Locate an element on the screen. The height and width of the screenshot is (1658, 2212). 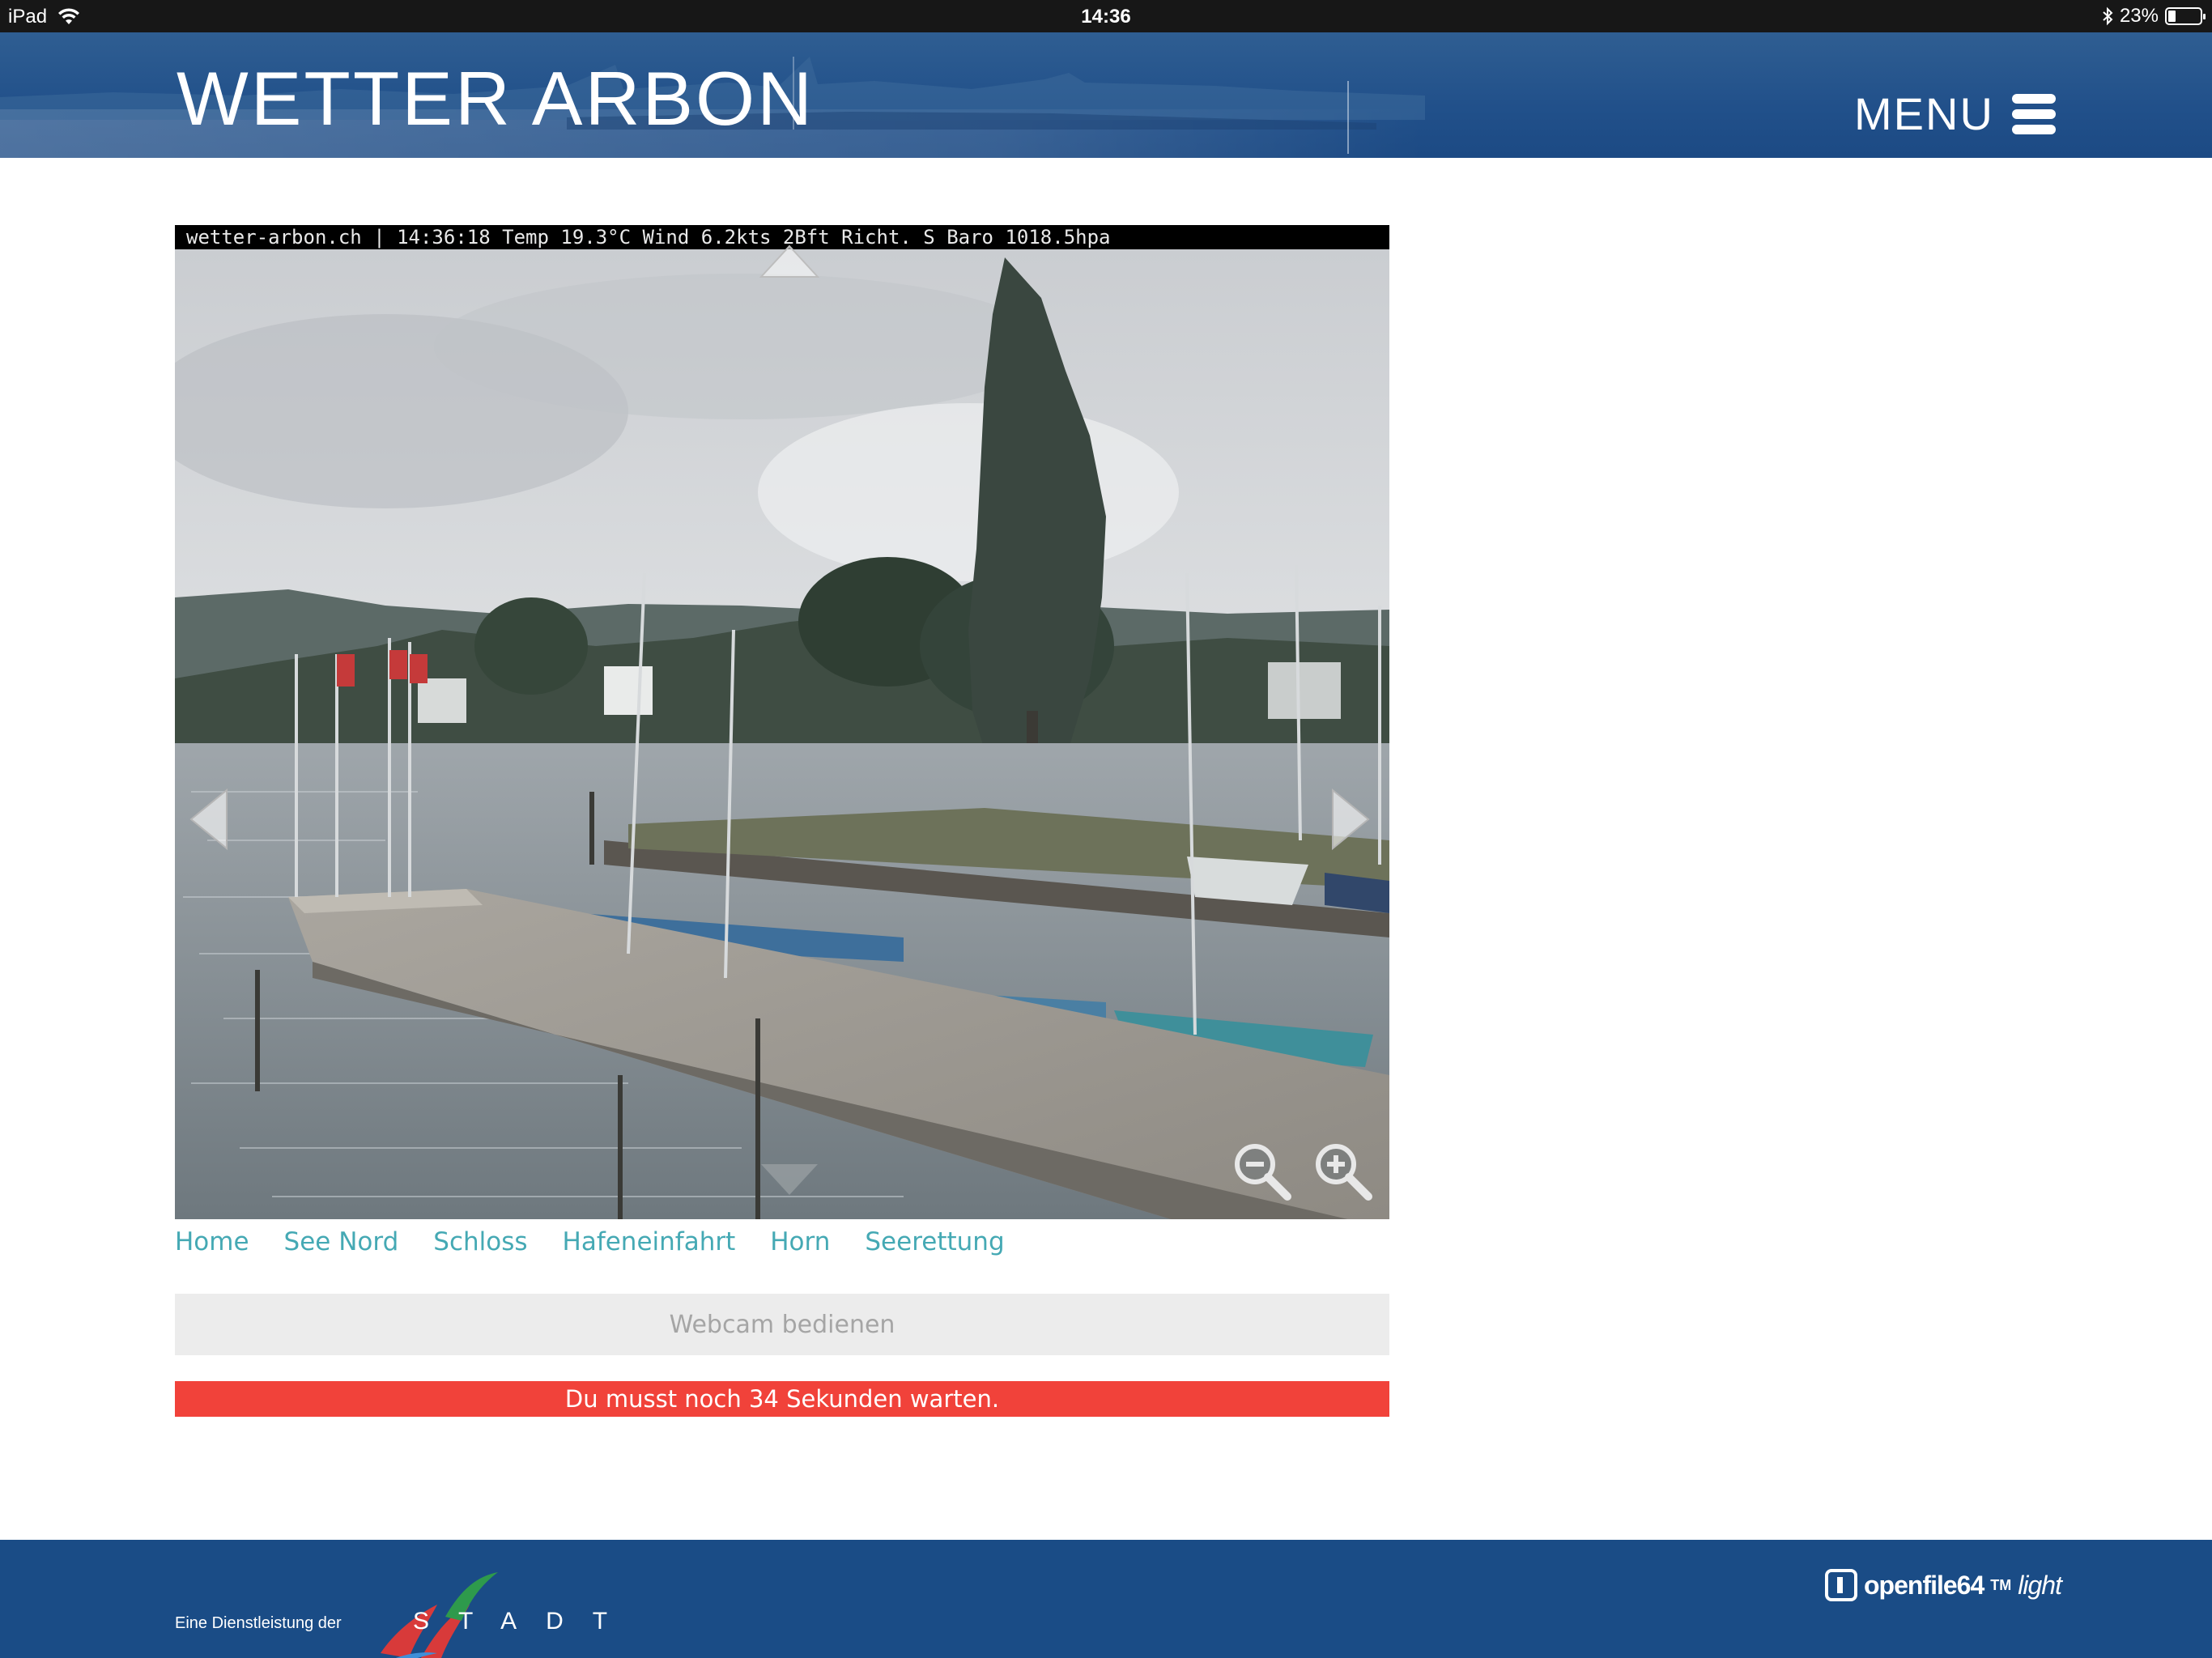
cam-link-horn: Horn is located at coordinates (800, 1241).